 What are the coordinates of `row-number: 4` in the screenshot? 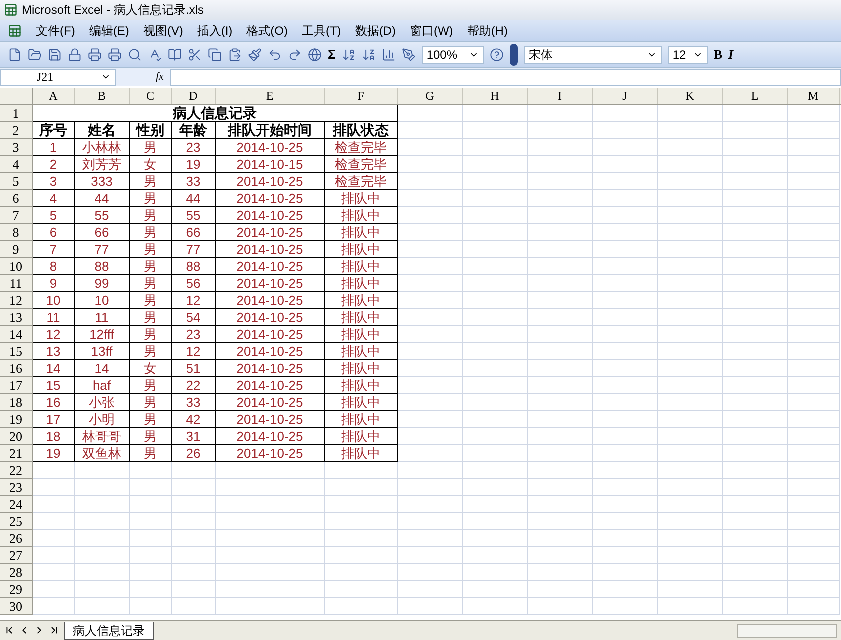 It's located at (16, 164).